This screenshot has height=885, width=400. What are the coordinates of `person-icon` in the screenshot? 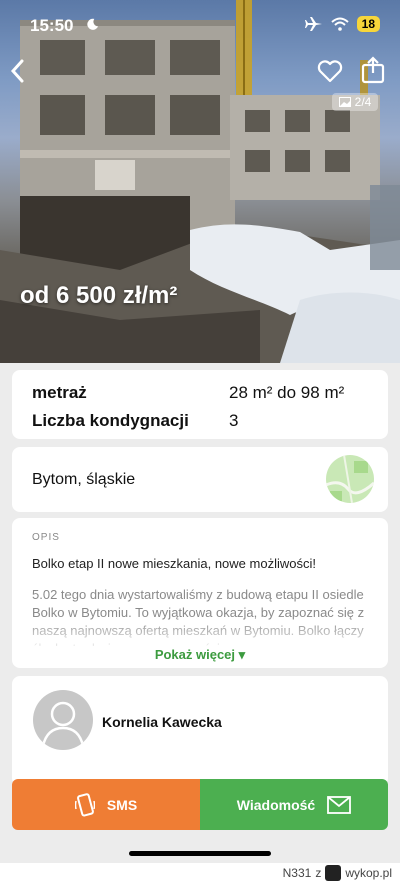 It's located at (63, 724).